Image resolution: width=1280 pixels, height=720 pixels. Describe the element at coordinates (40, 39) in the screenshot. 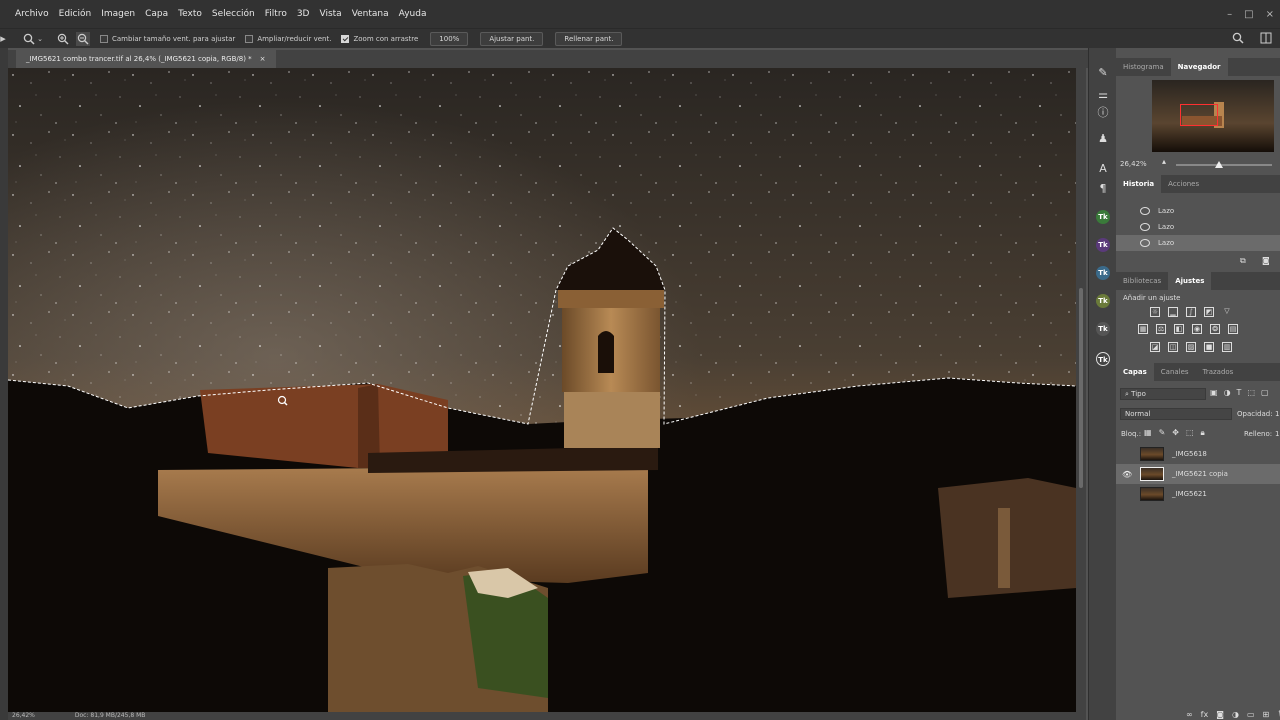

I see `chevron-down-icon: ⌄` at that location.